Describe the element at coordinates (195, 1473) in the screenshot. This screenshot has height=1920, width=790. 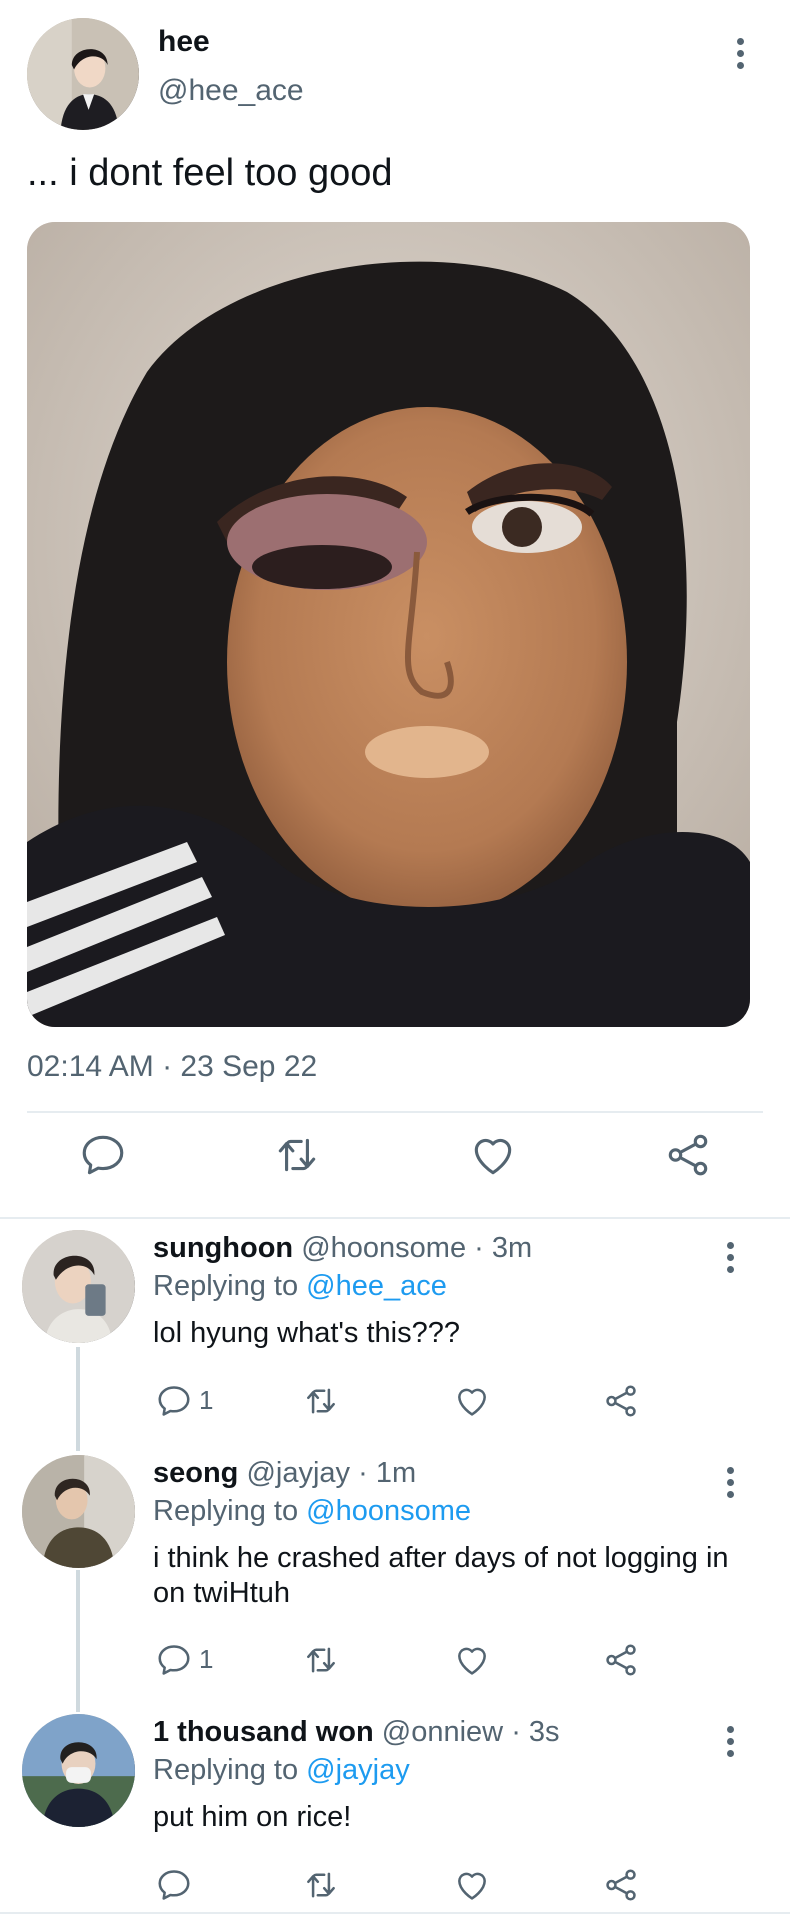
I see `reply-author-name: seong` at that location.